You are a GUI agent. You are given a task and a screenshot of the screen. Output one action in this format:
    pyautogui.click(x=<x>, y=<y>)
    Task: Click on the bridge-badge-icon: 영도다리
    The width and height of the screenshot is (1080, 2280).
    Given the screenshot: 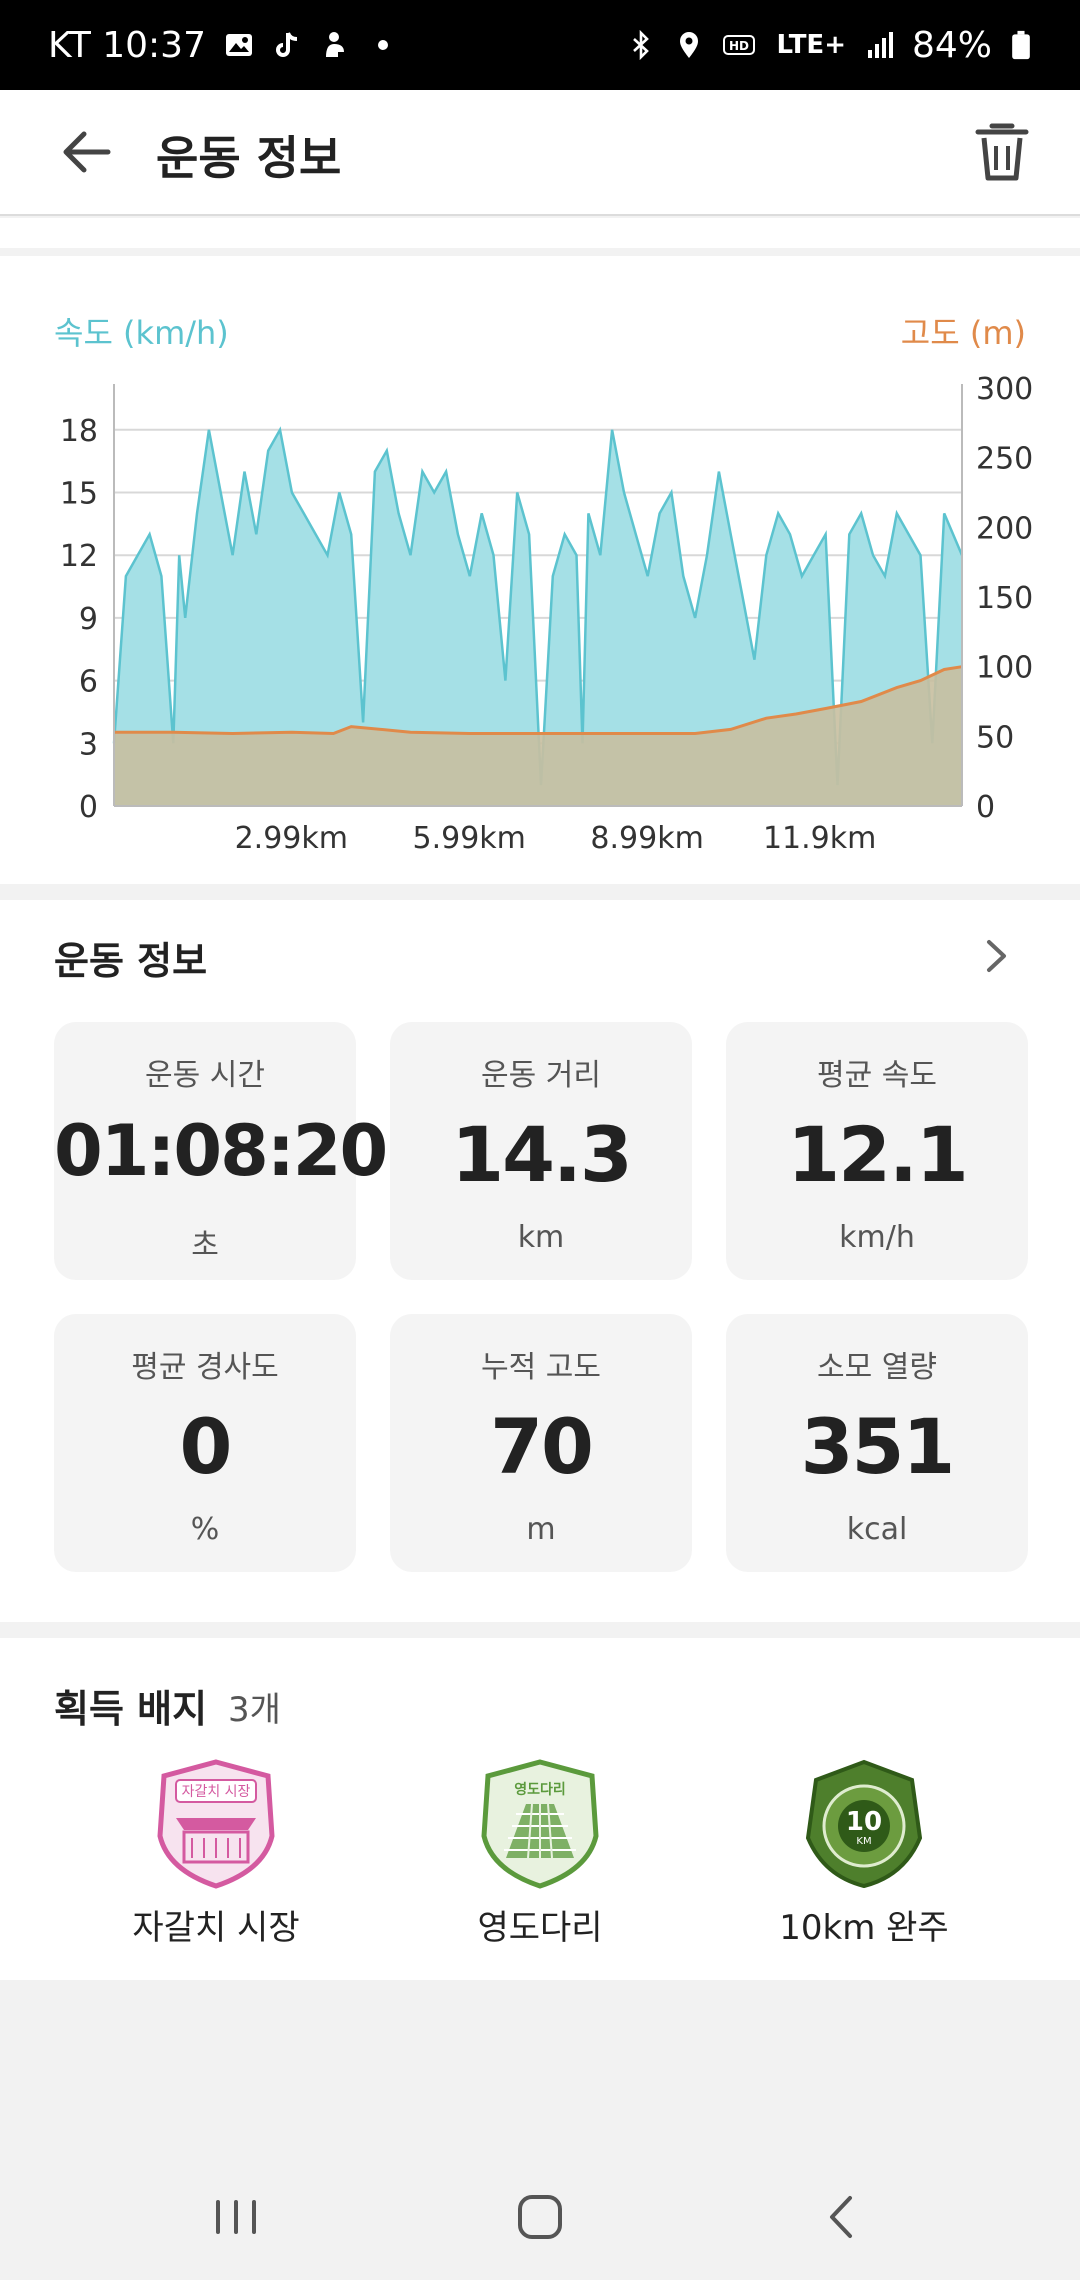 What is the action you would take?
    pyautogui.click(x=540, y=1824)
    